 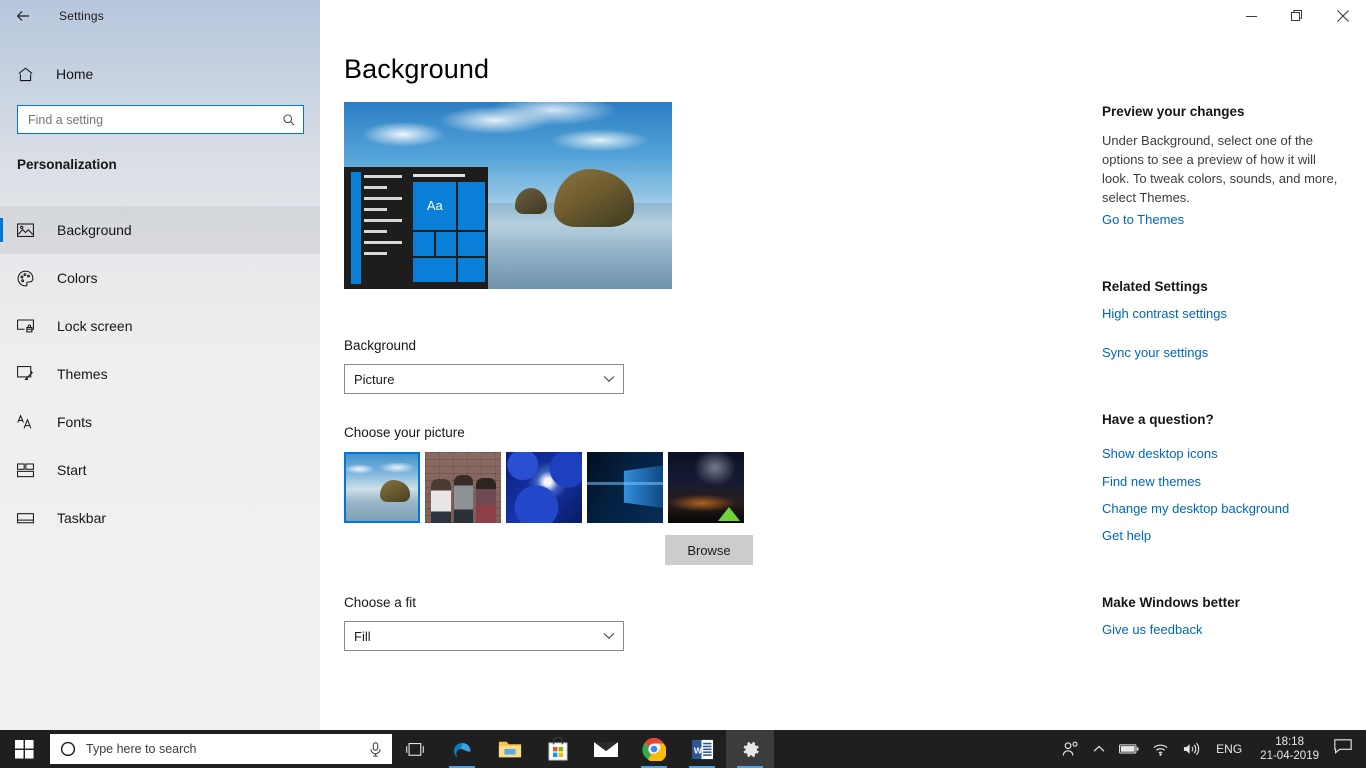 I want to click on choose-fit-label: Choose a fit, so click(x=380, y=602).